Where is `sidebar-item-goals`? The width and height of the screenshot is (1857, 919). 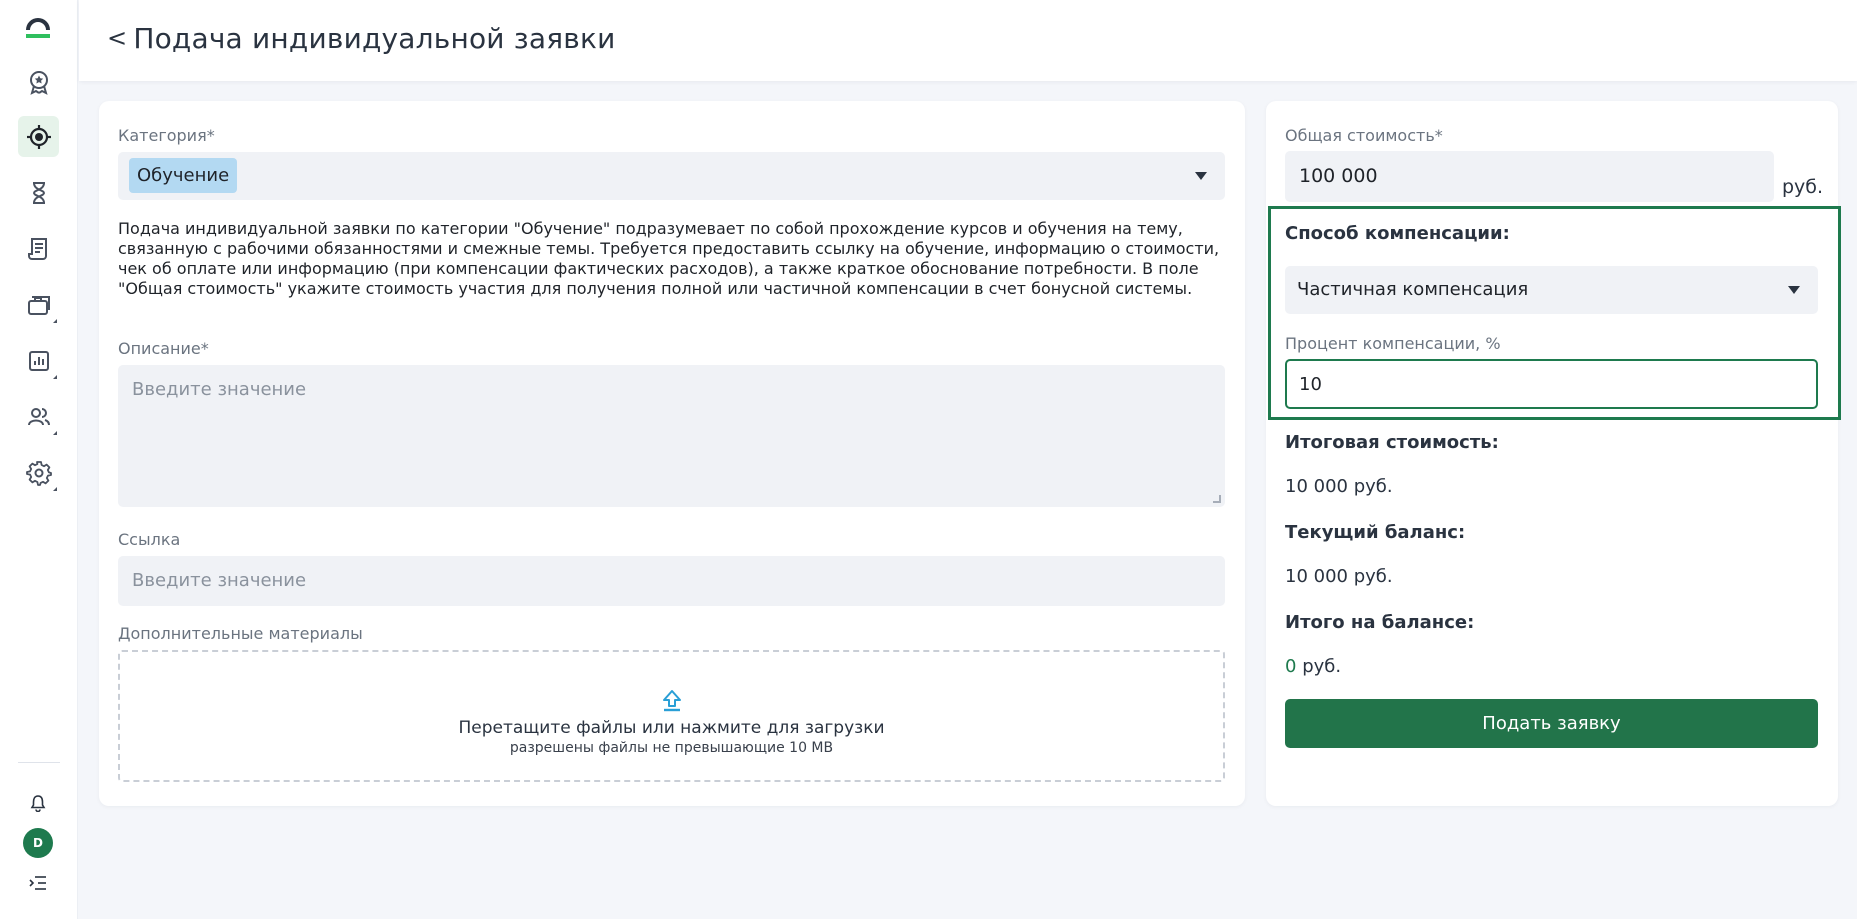 sidebar-item-goals is located at coordinates (38, 136).